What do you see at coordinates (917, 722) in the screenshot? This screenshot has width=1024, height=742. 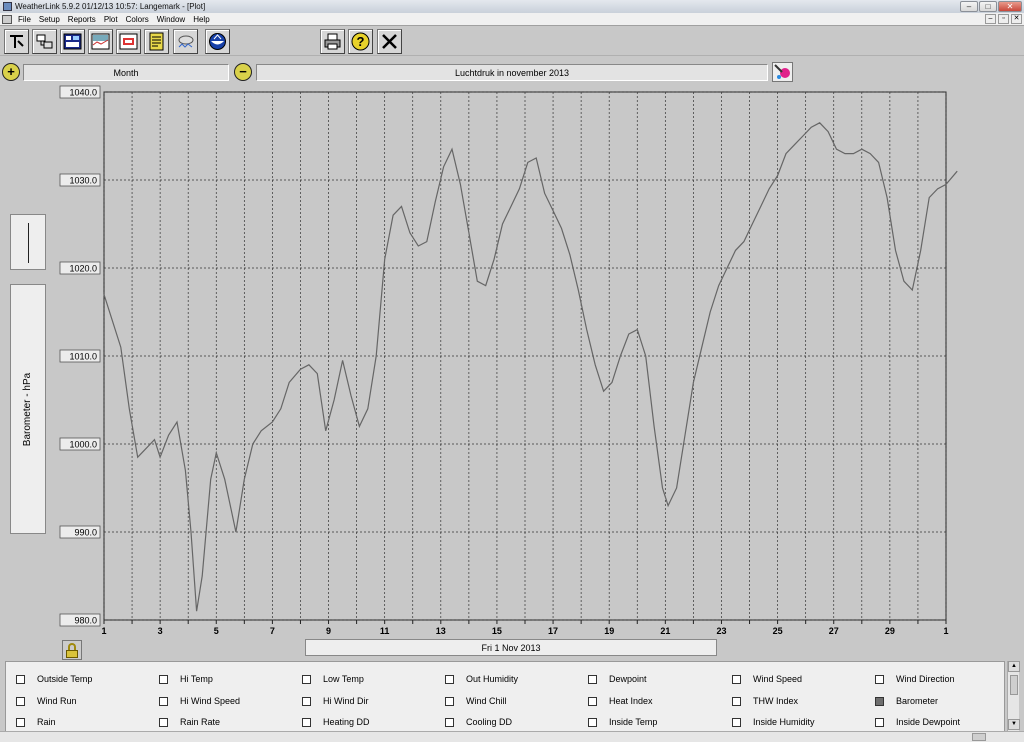 I see `channel-inside-dewpoint: Inside Dewpoint` at bounding box center [917, 722].